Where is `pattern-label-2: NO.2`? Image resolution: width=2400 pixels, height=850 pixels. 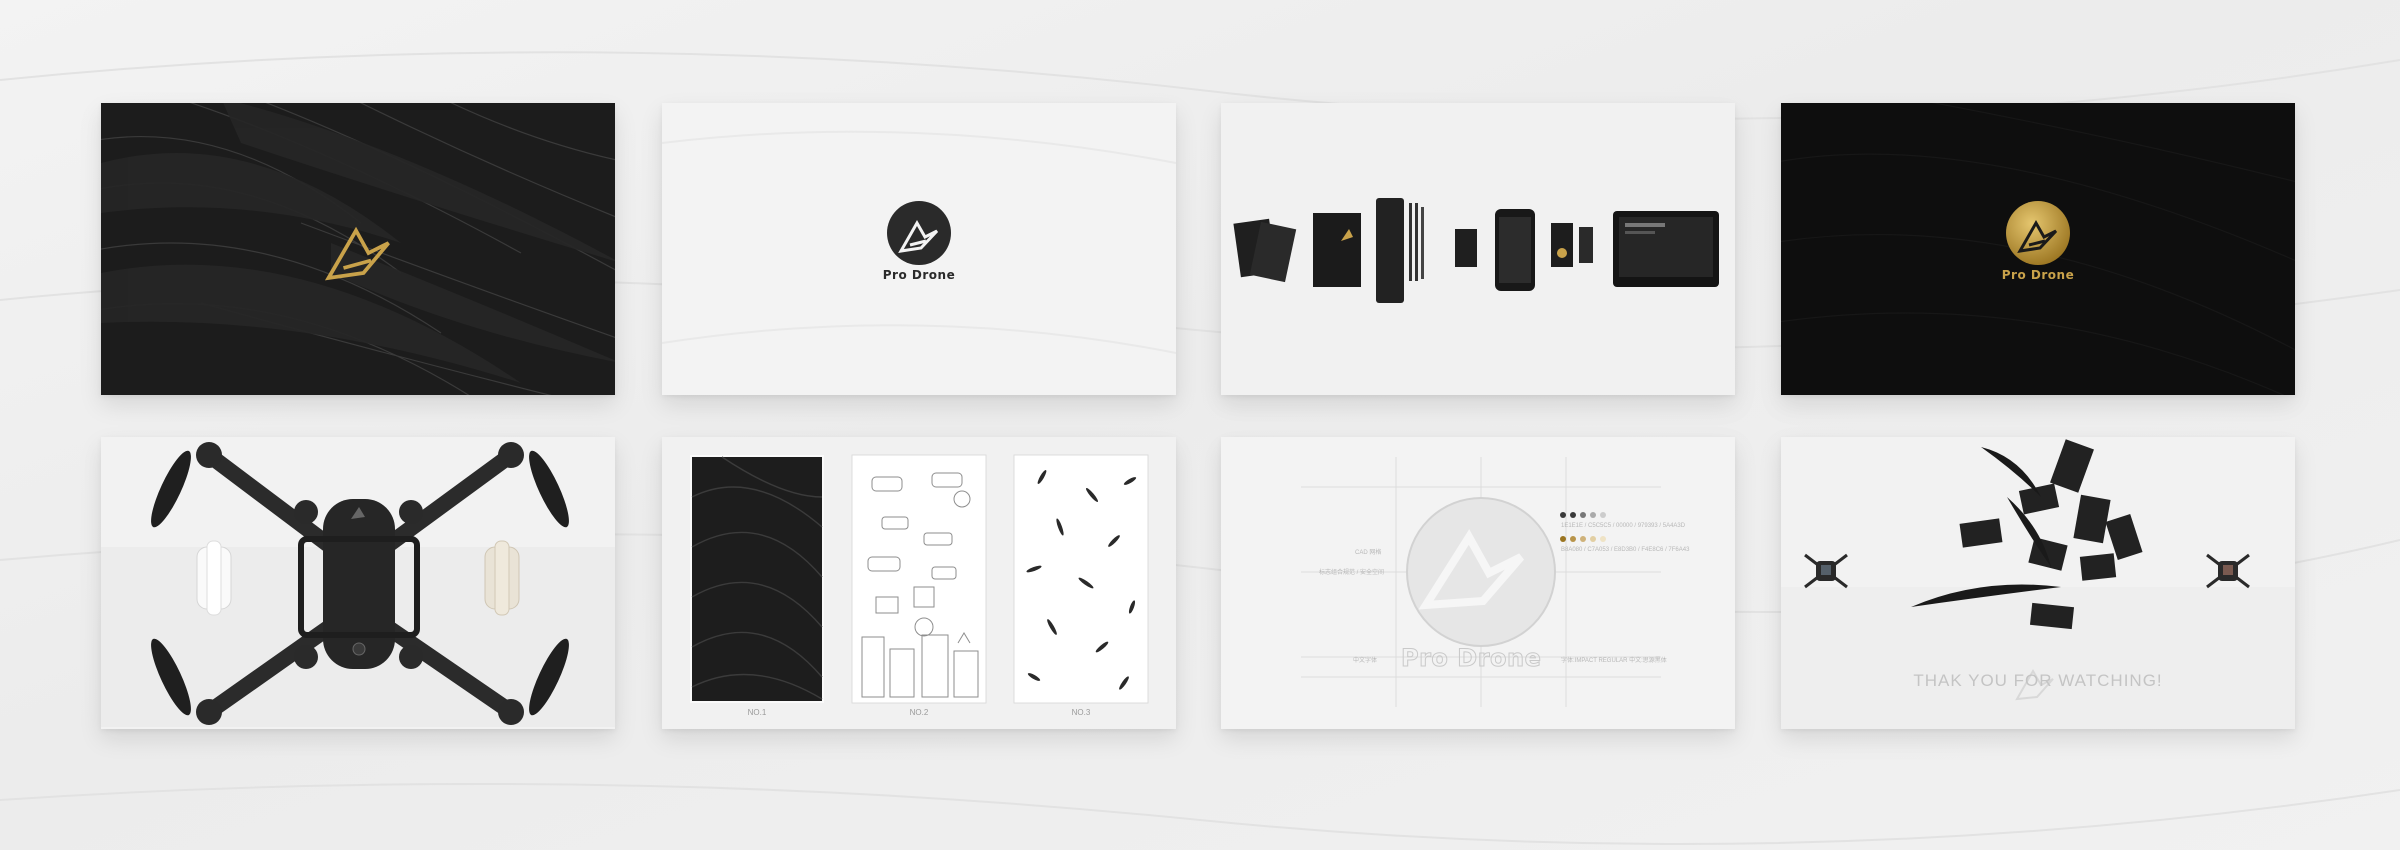 pattern-label-2: NO.2 is located at coordinates (919, 712).